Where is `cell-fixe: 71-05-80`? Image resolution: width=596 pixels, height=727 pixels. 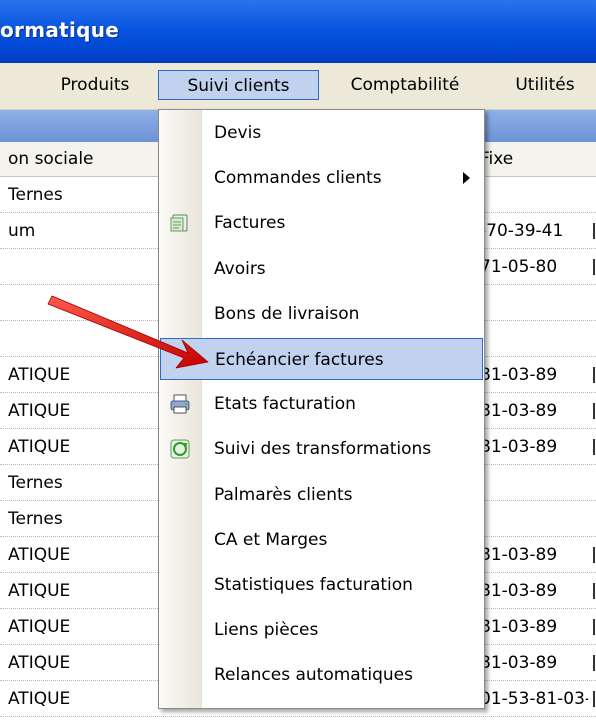
cell-fixe: 71-05-80 is located at coordinates (519, 267).